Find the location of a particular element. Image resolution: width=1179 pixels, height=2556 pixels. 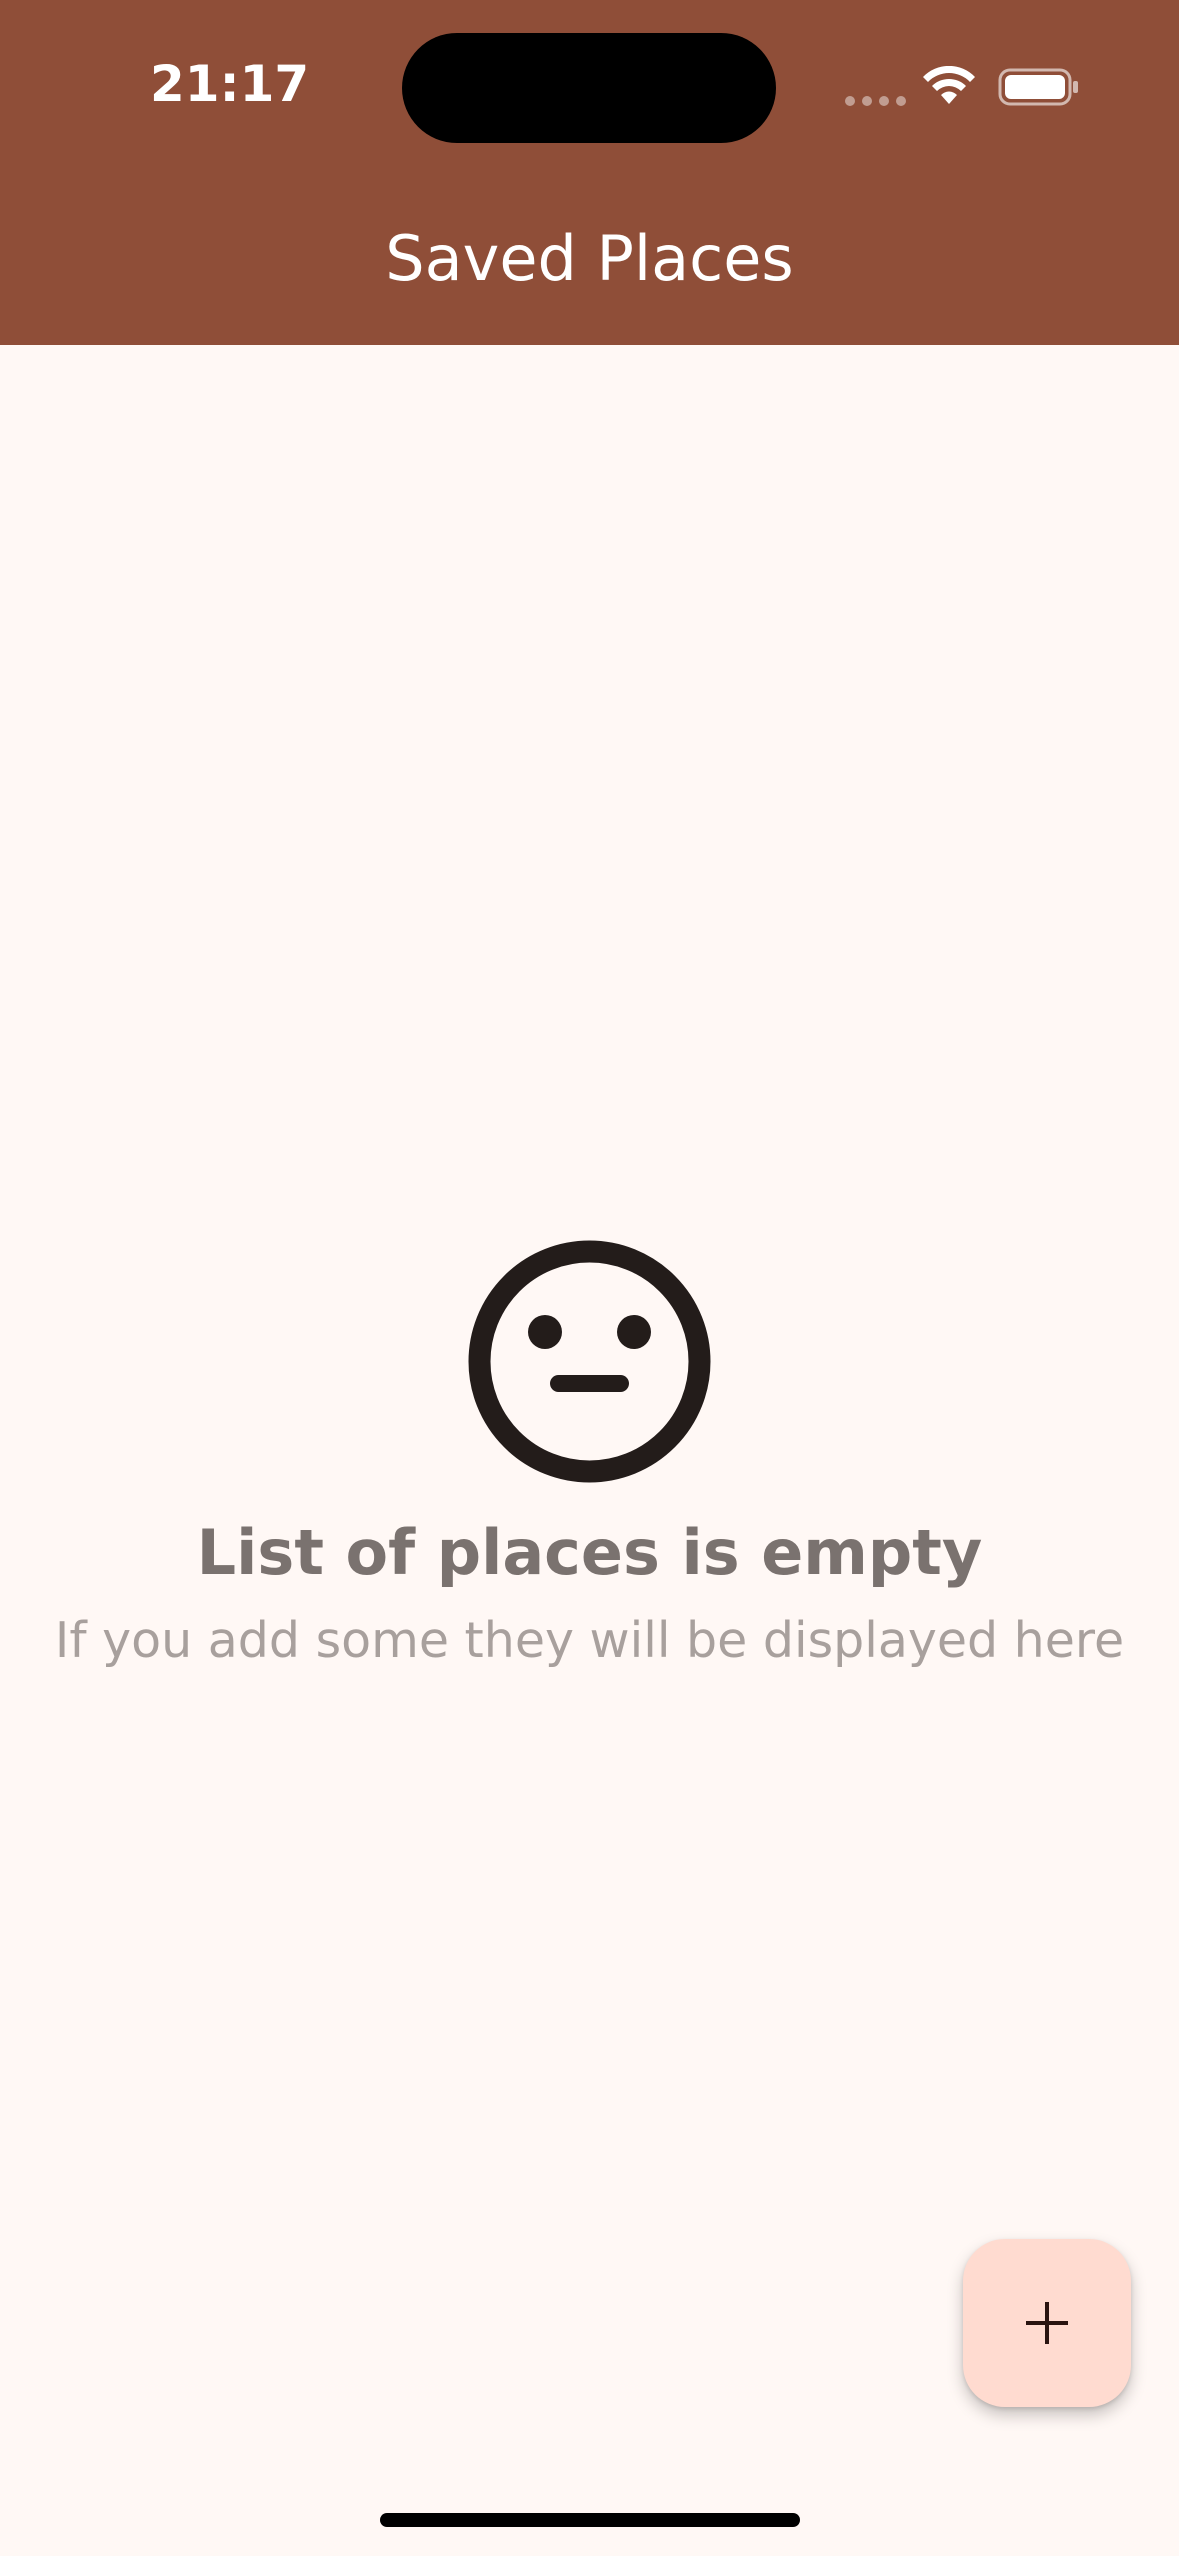

empty-state-title: List of places is empty is located at coordinates (589, 1552).